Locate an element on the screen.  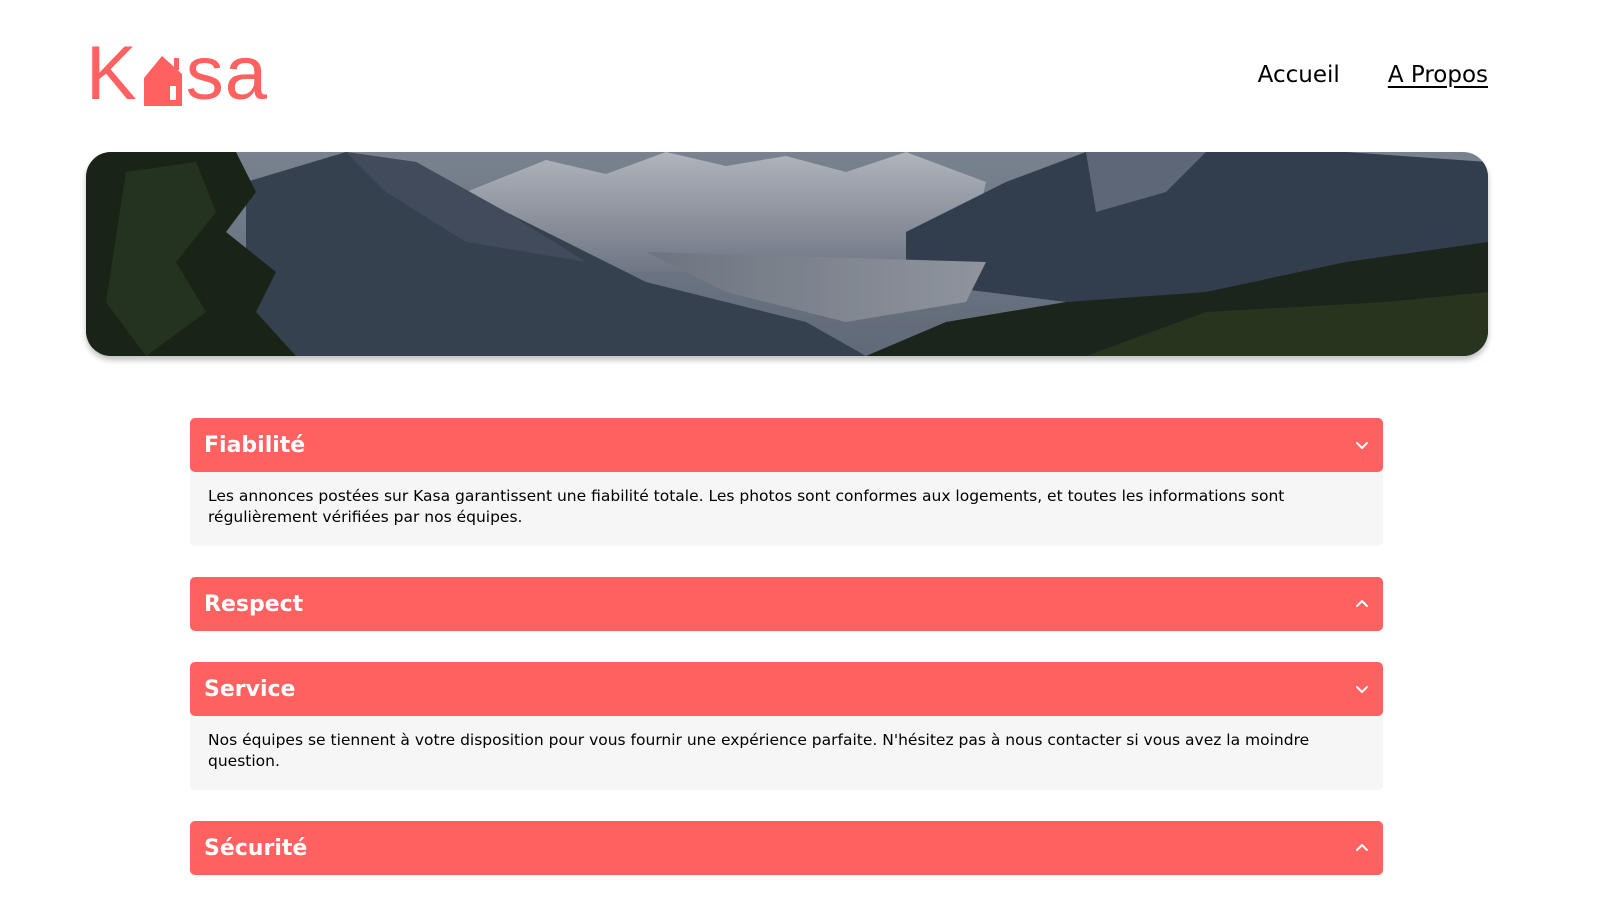
main-nav: Accueil A Propos is located at coordinates (1373, 75).